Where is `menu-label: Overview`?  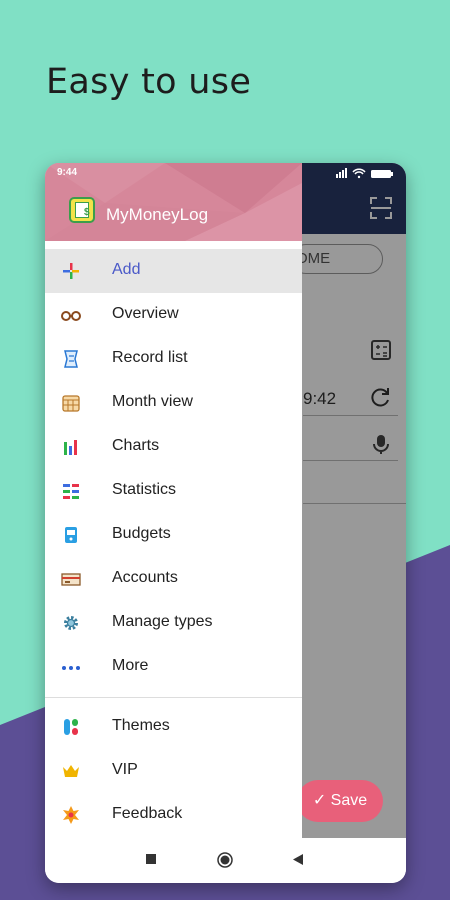 menu-label: Overview is located at coordinates (145, 313).